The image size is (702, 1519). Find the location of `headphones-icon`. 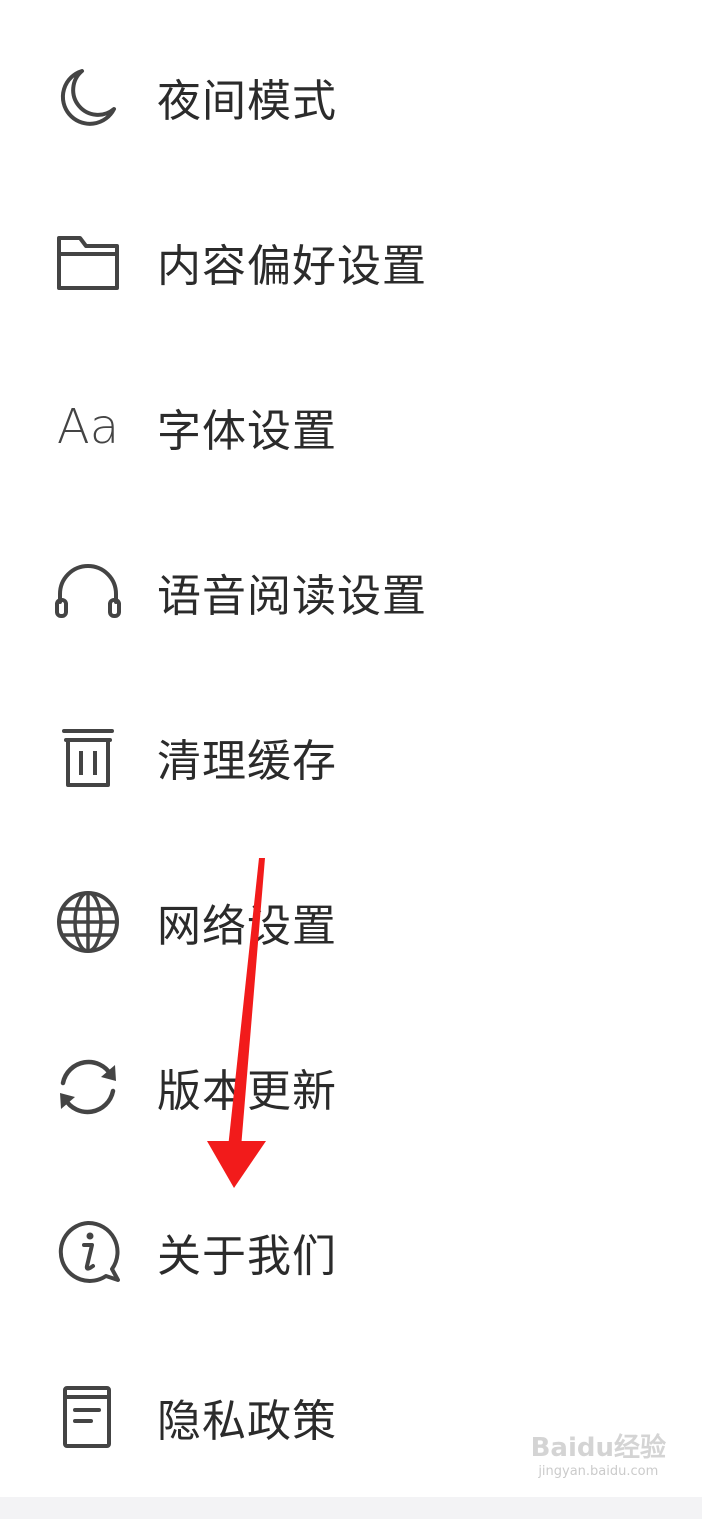

headphones-icon is located at coordinates (88, 592).